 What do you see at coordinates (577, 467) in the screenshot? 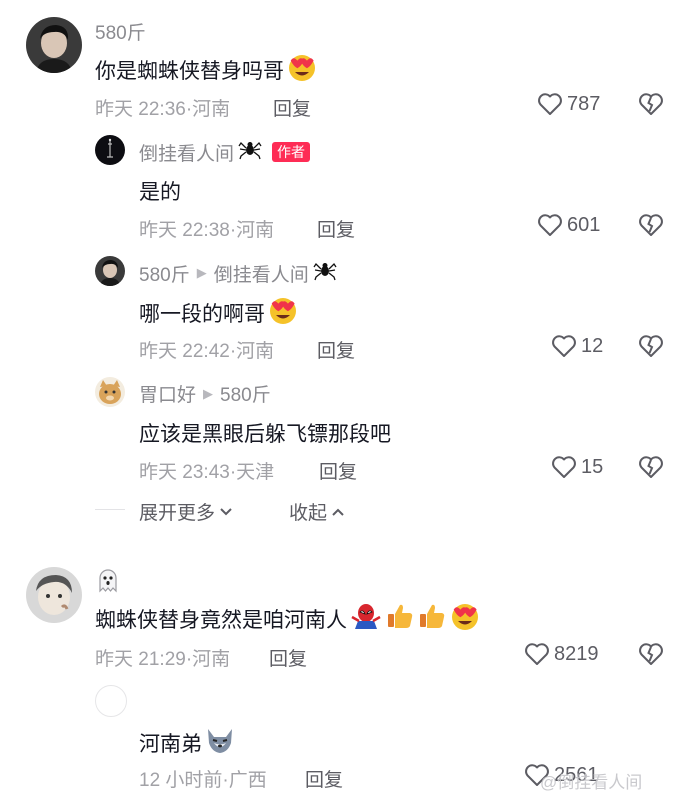
I see `like-button: 15` at bounding box center [577, 467].